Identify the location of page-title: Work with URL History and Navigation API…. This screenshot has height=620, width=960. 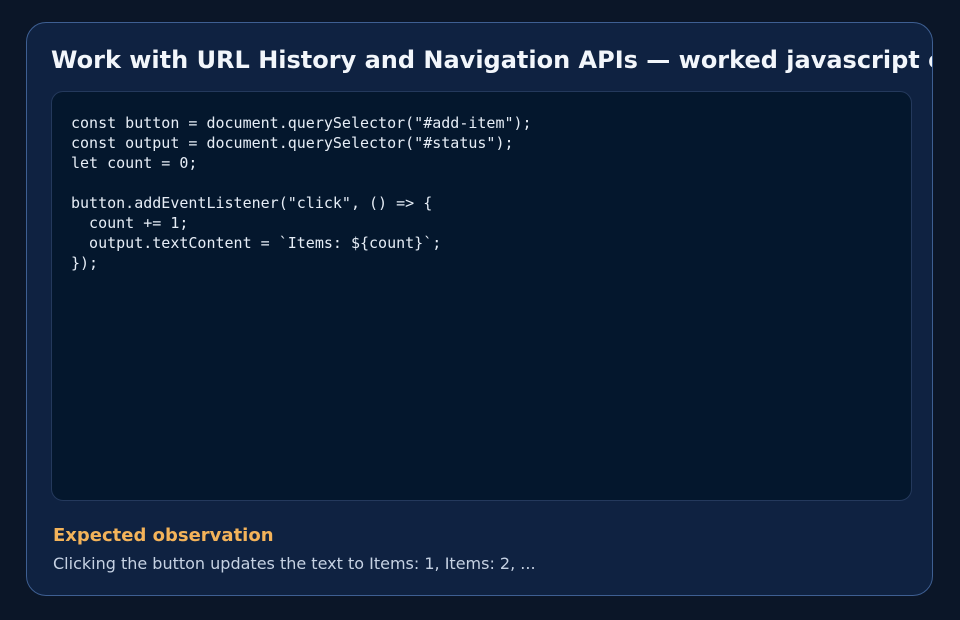
(491, 60).